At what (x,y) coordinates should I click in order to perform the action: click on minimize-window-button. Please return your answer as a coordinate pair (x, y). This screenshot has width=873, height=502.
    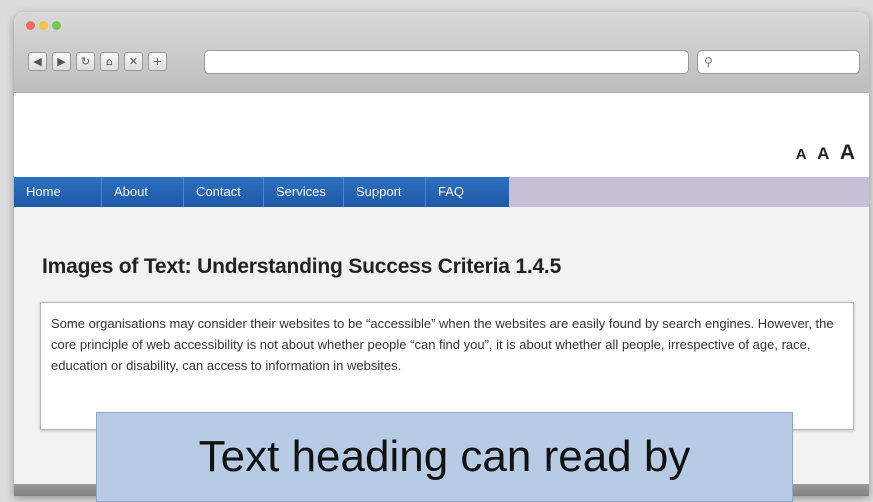
    Looking at the image, I should click on (43, 25).